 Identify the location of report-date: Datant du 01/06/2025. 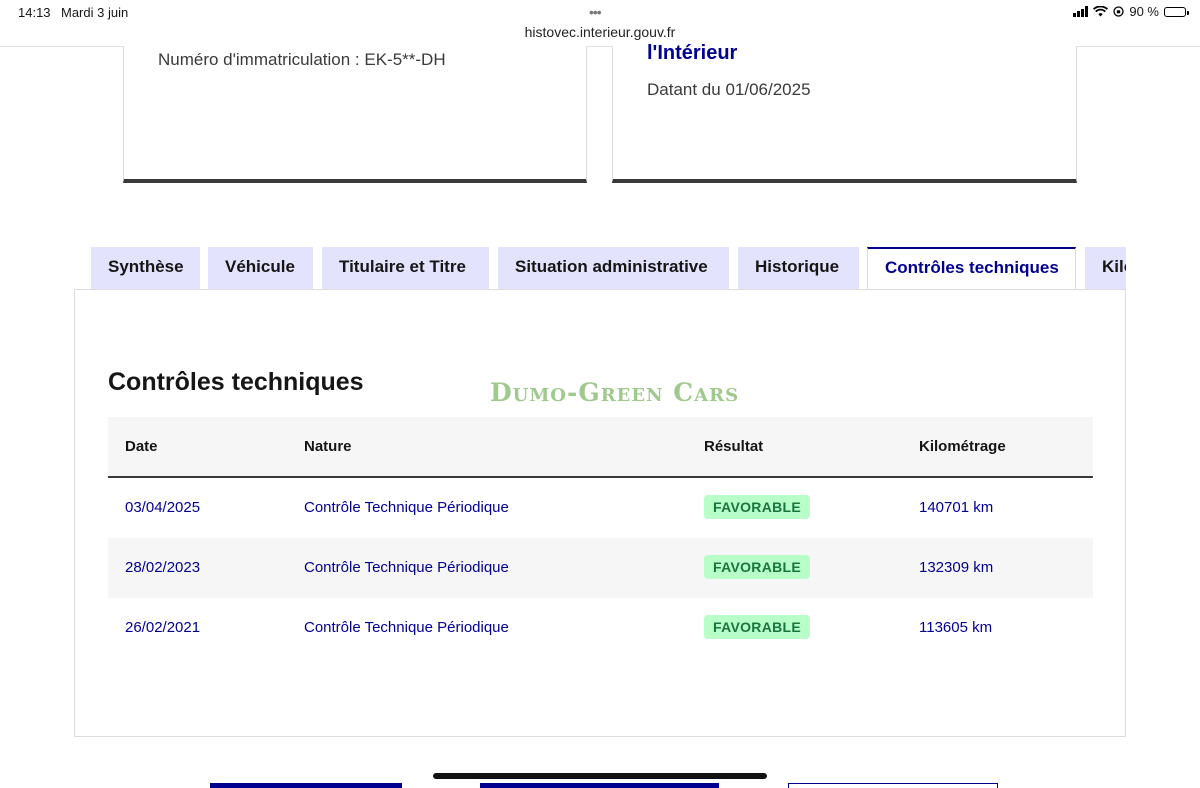
(729, 89).